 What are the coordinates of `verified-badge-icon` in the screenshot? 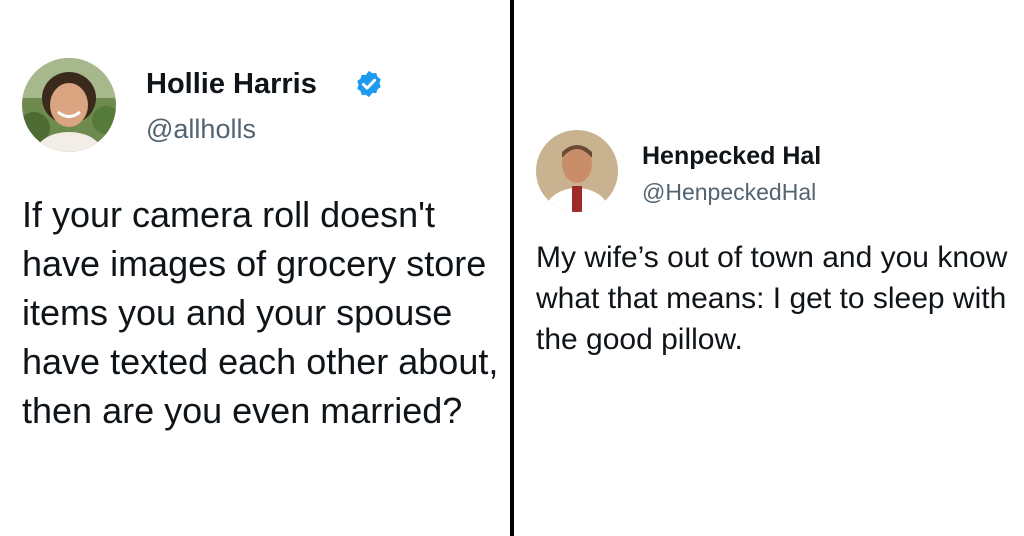 It's located at (369, 84).